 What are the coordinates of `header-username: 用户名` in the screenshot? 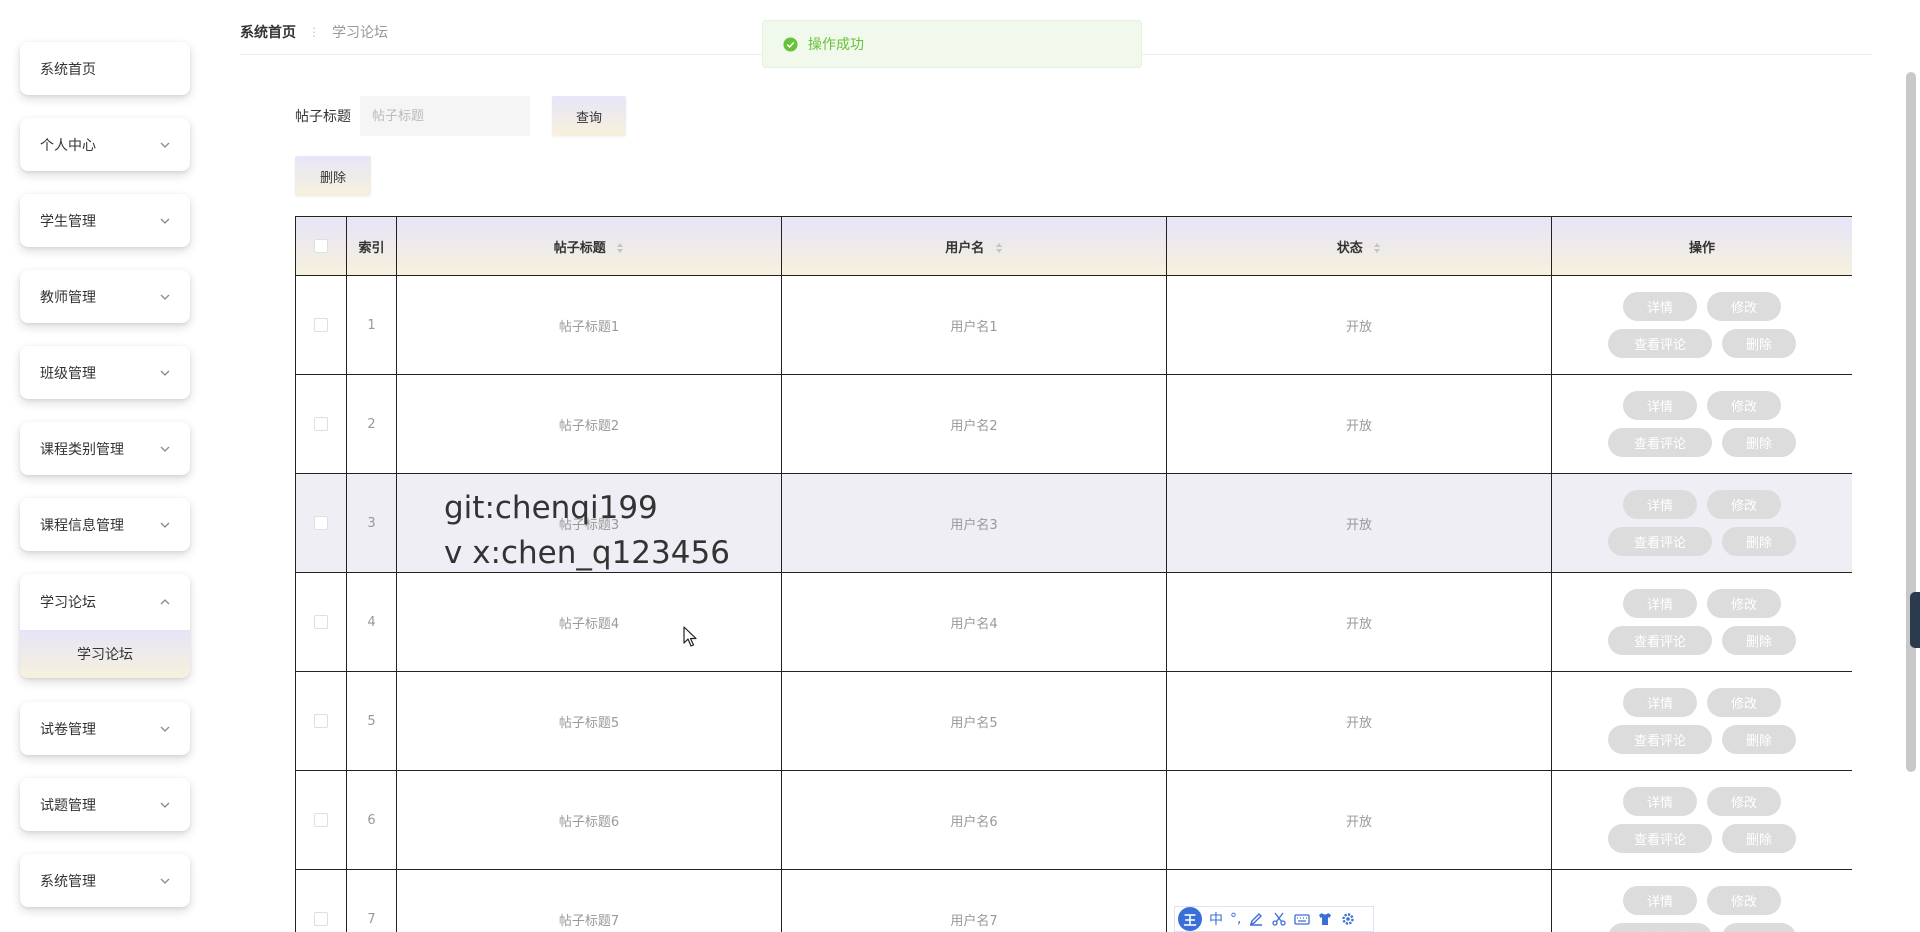 It's located at (974, 246).